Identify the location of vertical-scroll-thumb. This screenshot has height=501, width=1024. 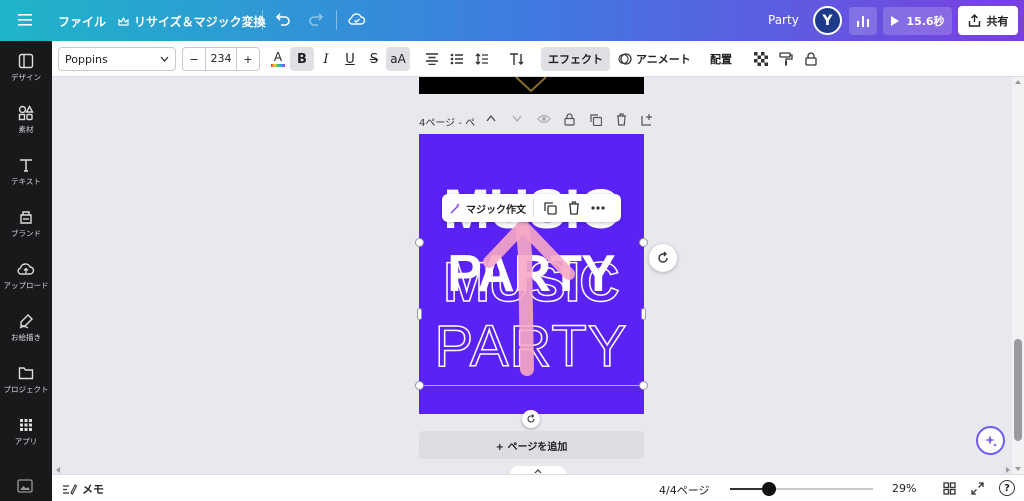
(1018, 390).